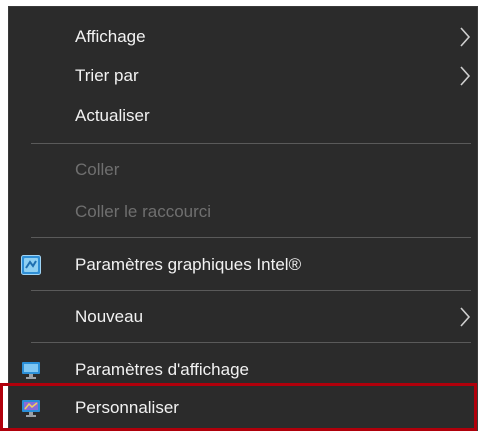 Image resolution: width=481 pixels, height=435 pixels. Describe the element at coordinates (107, 75) in the screenshot. I see `menu-item-label: Trier par` at that location.